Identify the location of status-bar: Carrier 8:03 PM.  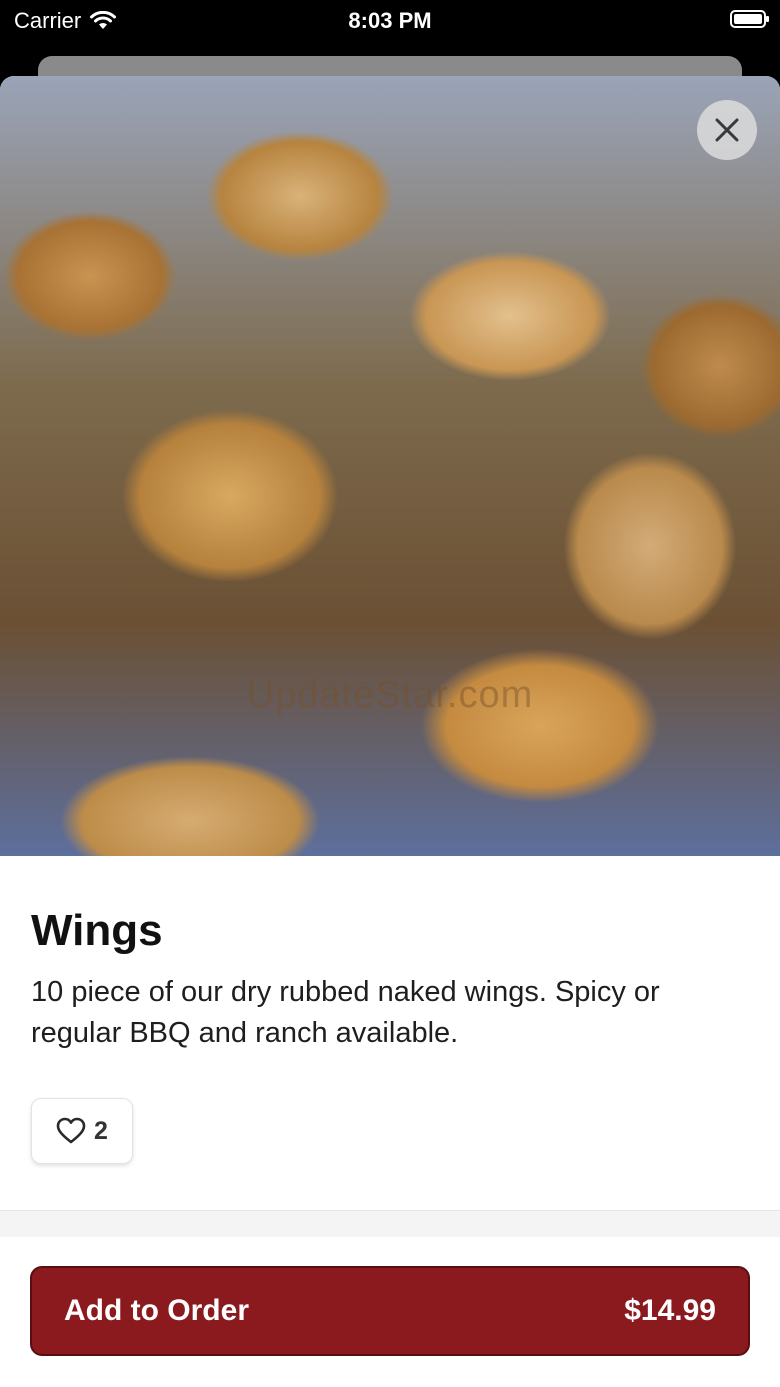
(390, 20).